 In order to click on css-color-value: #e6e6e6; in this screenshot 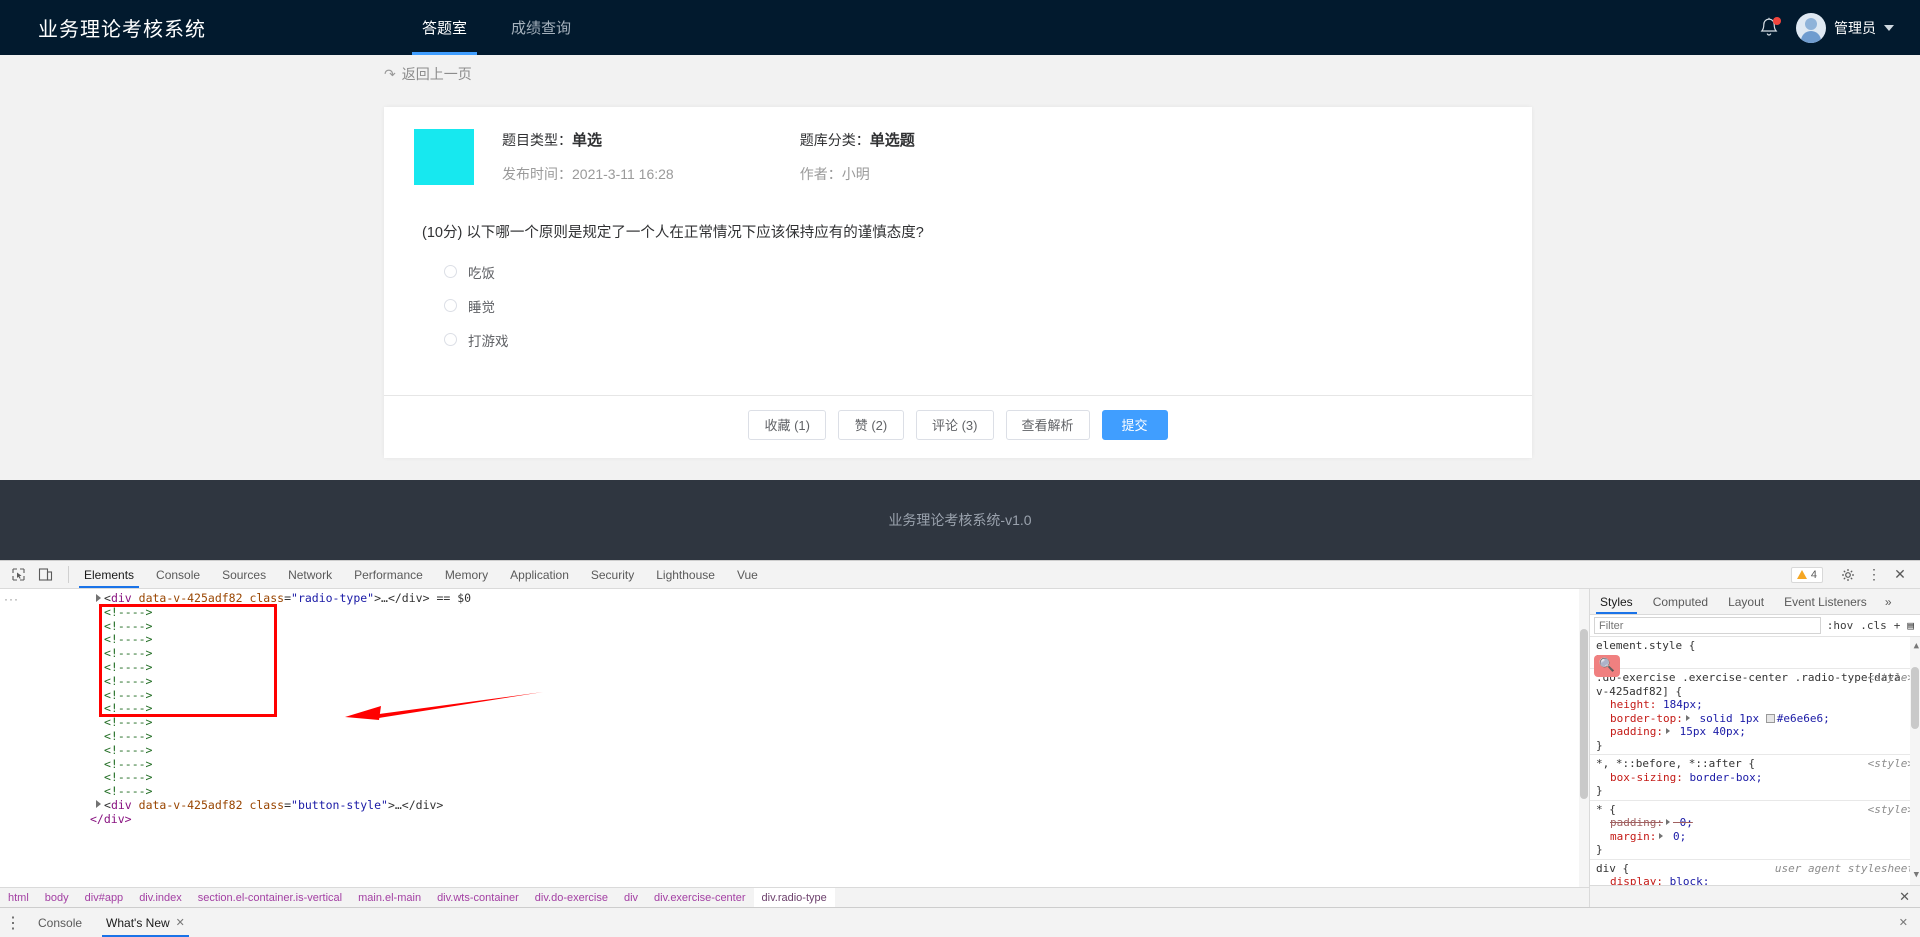, I will do `click(1803, 718)`.